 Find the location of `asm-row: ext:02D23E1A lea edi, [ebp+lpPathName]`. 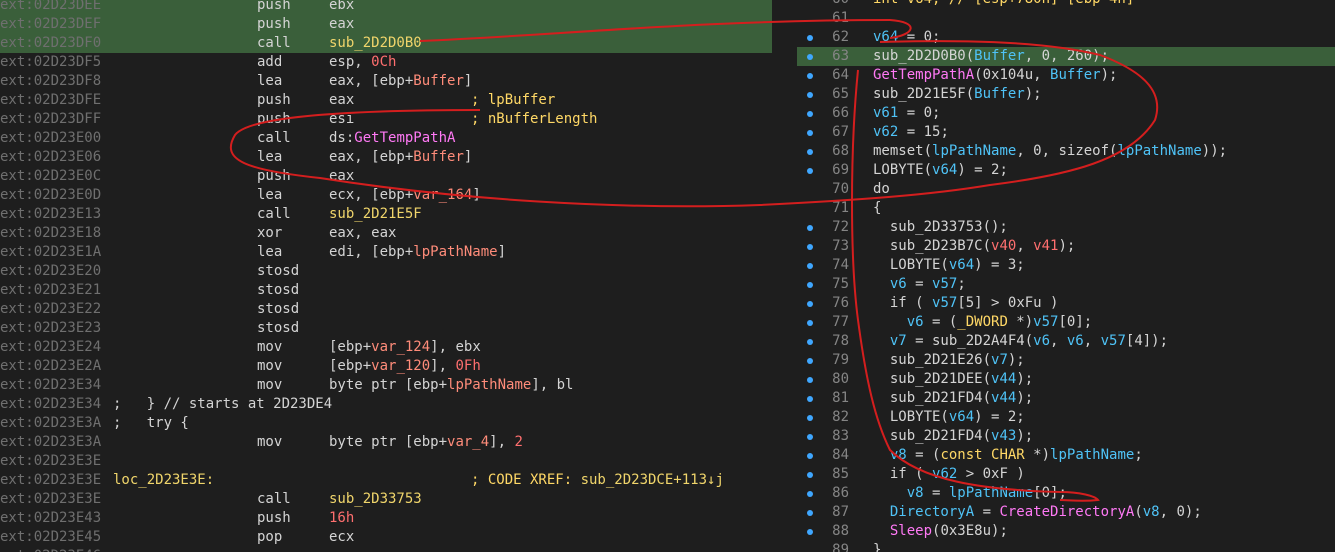

asm-row: ext:02D23E1A lea edi, [ebp+lpPathName] is located at coordinates (386, 252).